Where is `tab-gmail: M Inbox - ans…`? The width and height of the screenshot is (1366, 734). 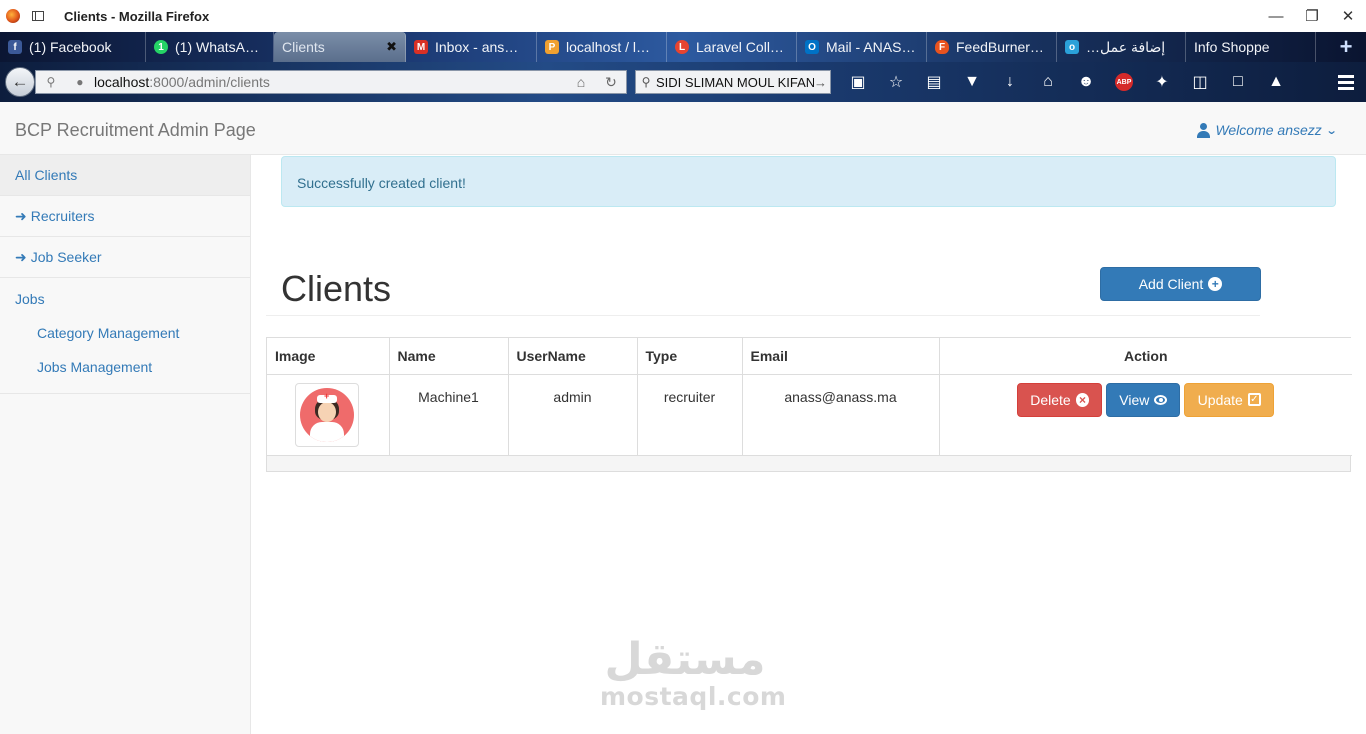
tab-gmail: M Inbox - ans… is located at coordinates (471, 47).